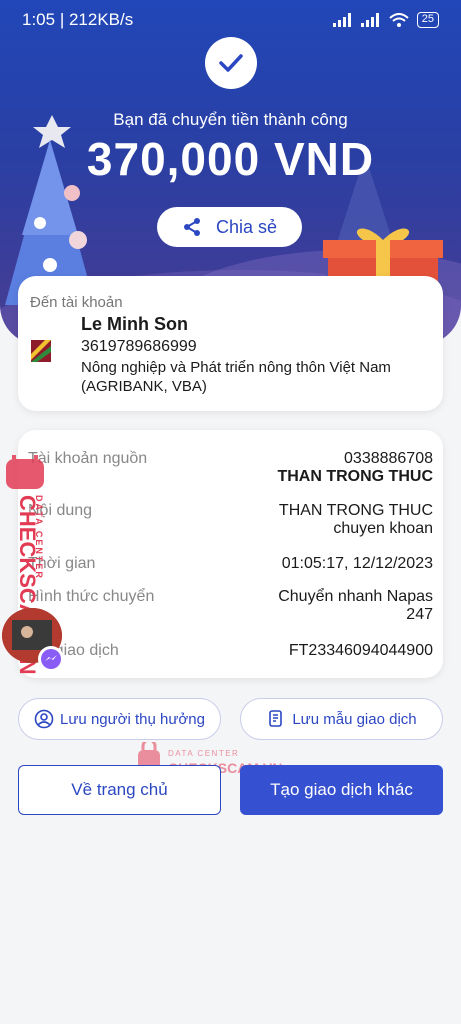 The height and width of the screenshot is (1024, 461). What do you see at coordinates (41, 351) in the screenshot?
I see `agribank-logo-icon` at bounding box center [41, 351].